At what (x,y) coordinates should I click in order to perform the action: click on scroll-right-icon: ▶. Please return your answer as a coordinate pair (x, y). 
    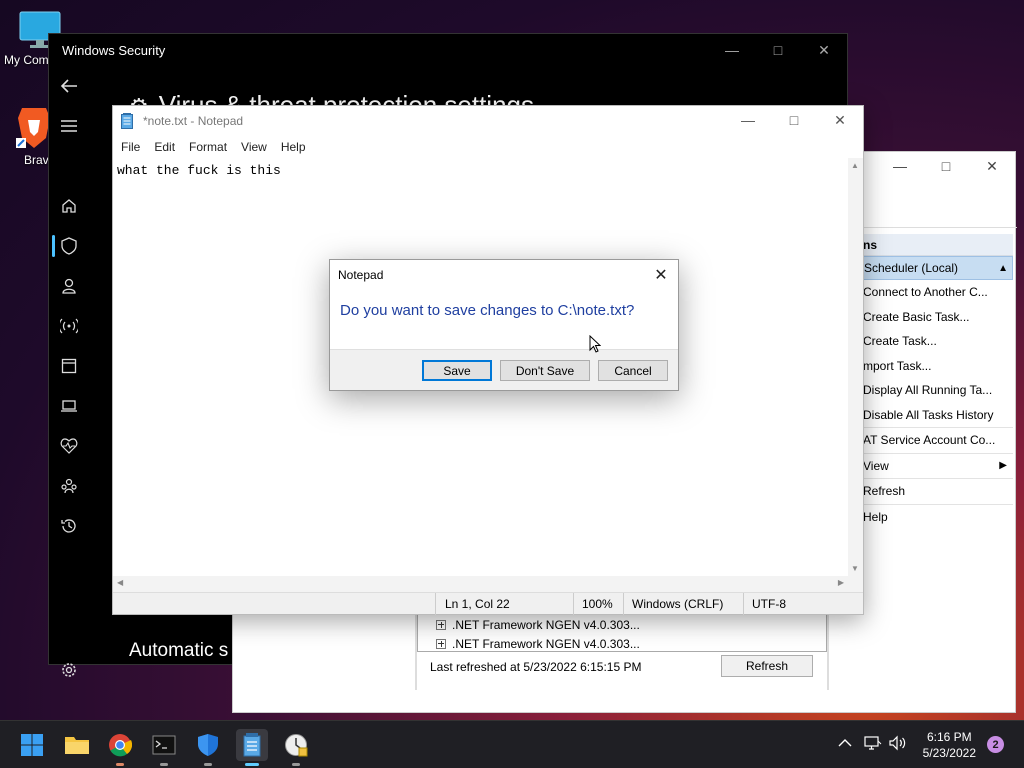
    Looking at the image, I should click on (841, 582).